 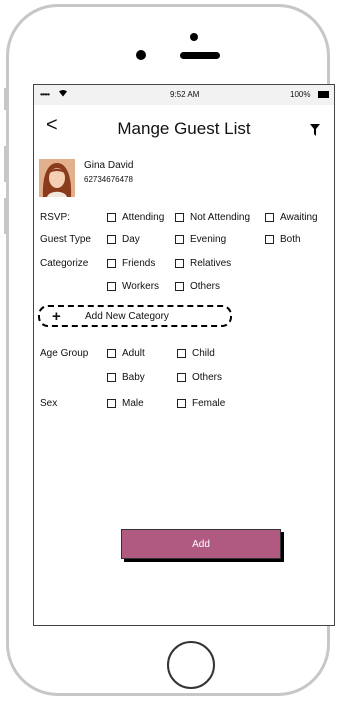 What do you see at coordinates (208, 239) in the screenshot?
I see `checkbox-label: Evening` at bounding box center [208, 239].